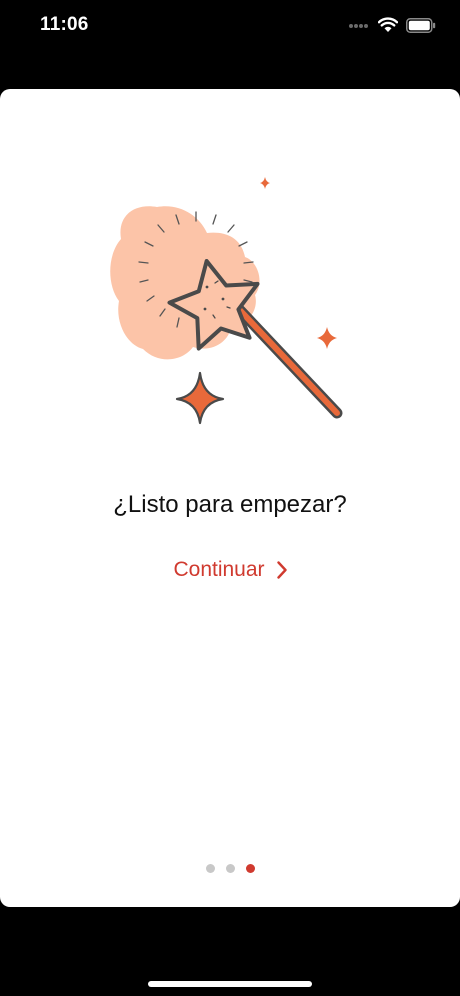  I want to click on status-bar: 11:06, so click(230, 25).